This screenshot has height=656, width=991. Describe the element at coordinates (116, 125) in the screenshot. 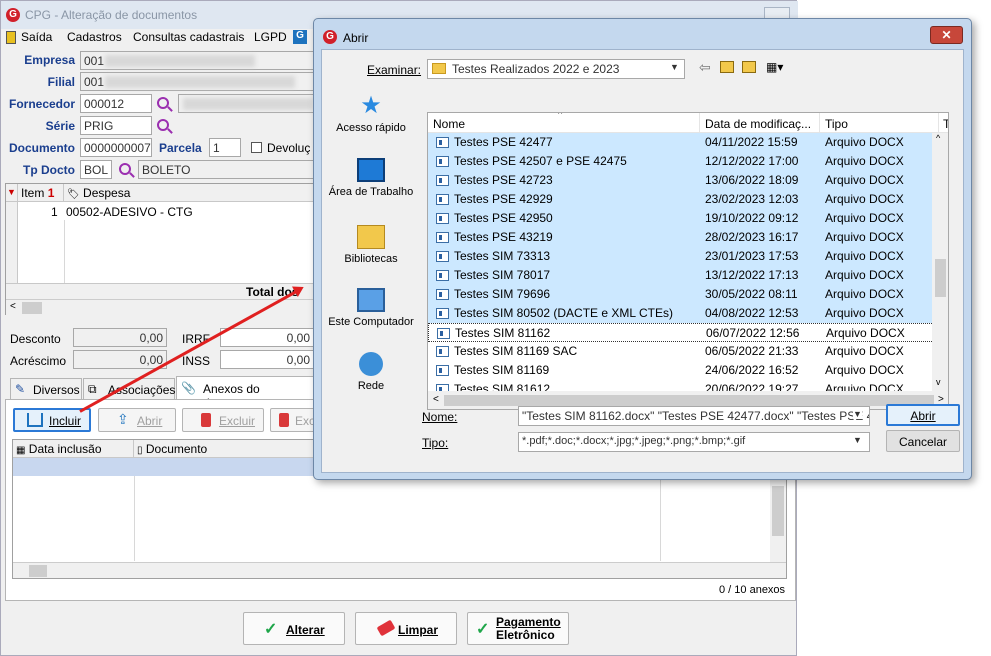

I see `serie-field: PRIG` at that location.